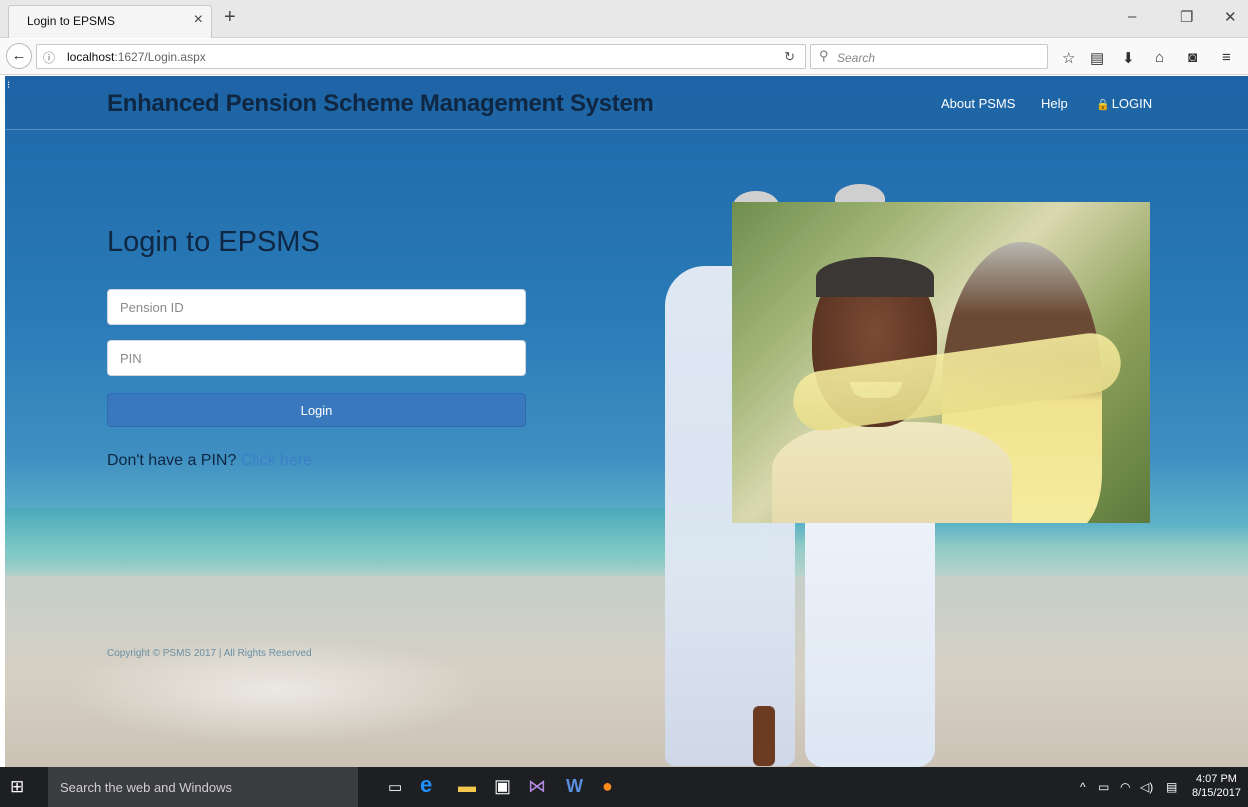 This screenshot has width=1248, height=807. I want to click on download-icon: ⬇, so click(1128, 58).